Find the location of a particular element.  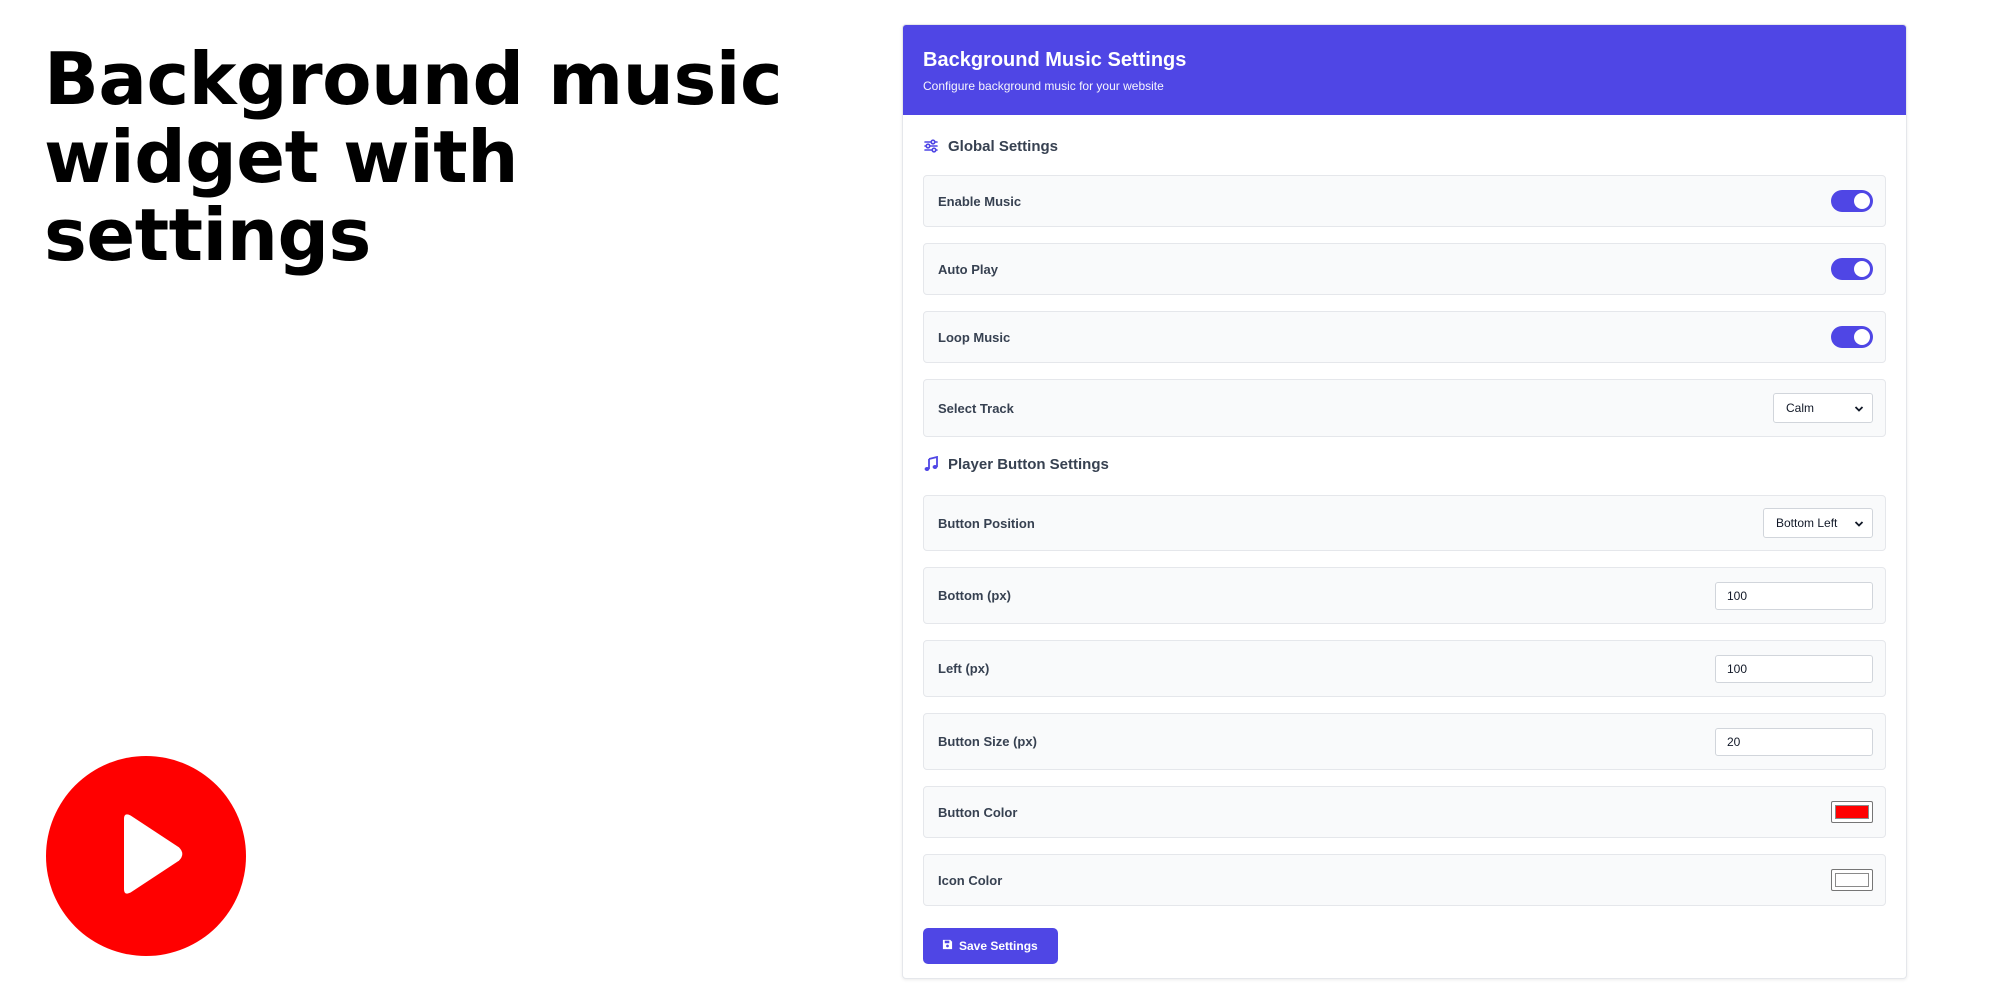

left-px-row: Left (px) 100 is located at coordinates (1404, 668).